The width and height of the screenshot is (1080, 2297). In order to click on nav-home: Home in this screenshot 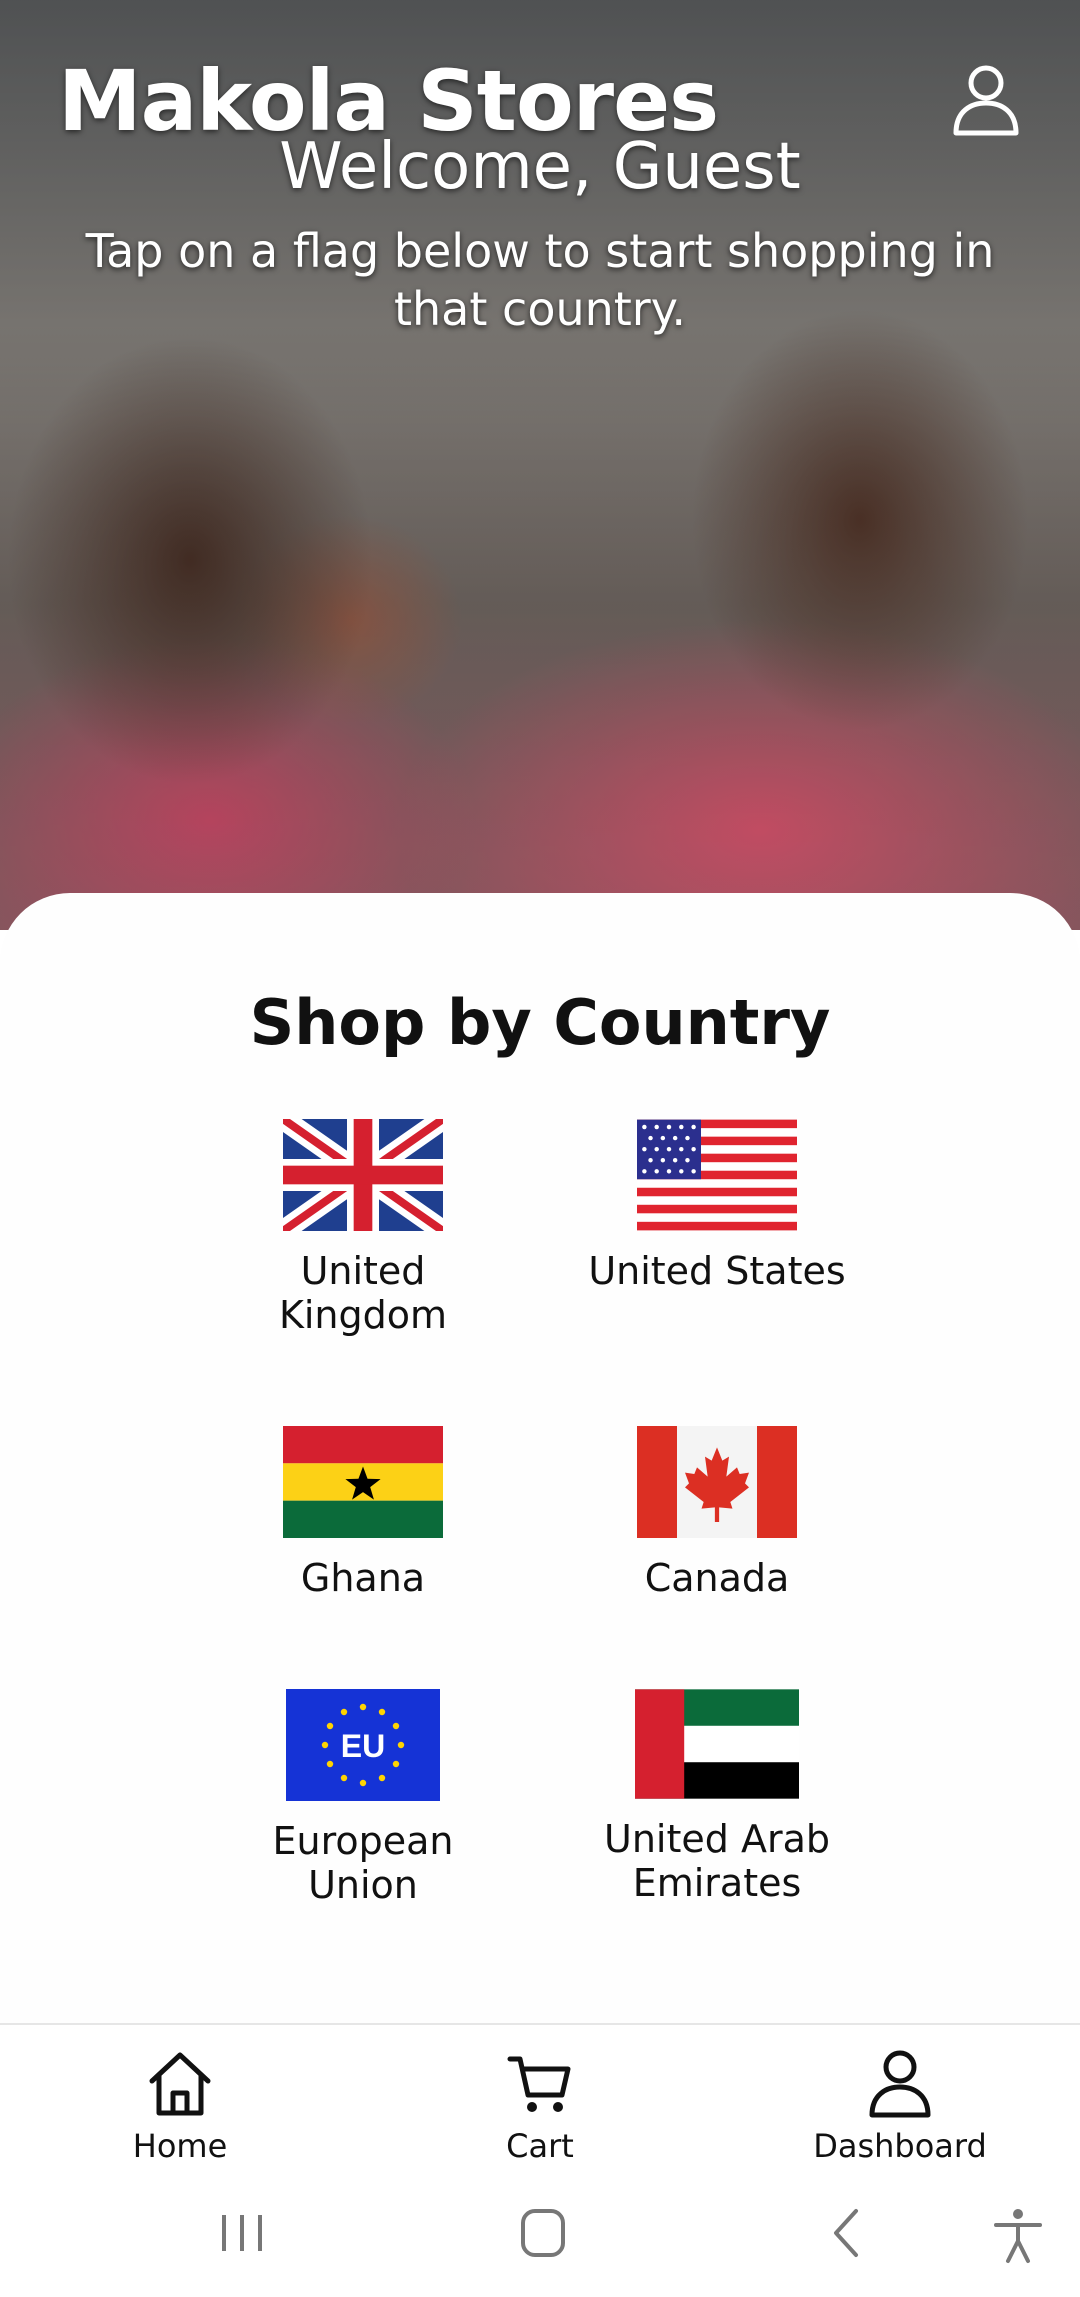, I will do `click(180, 2106)`.